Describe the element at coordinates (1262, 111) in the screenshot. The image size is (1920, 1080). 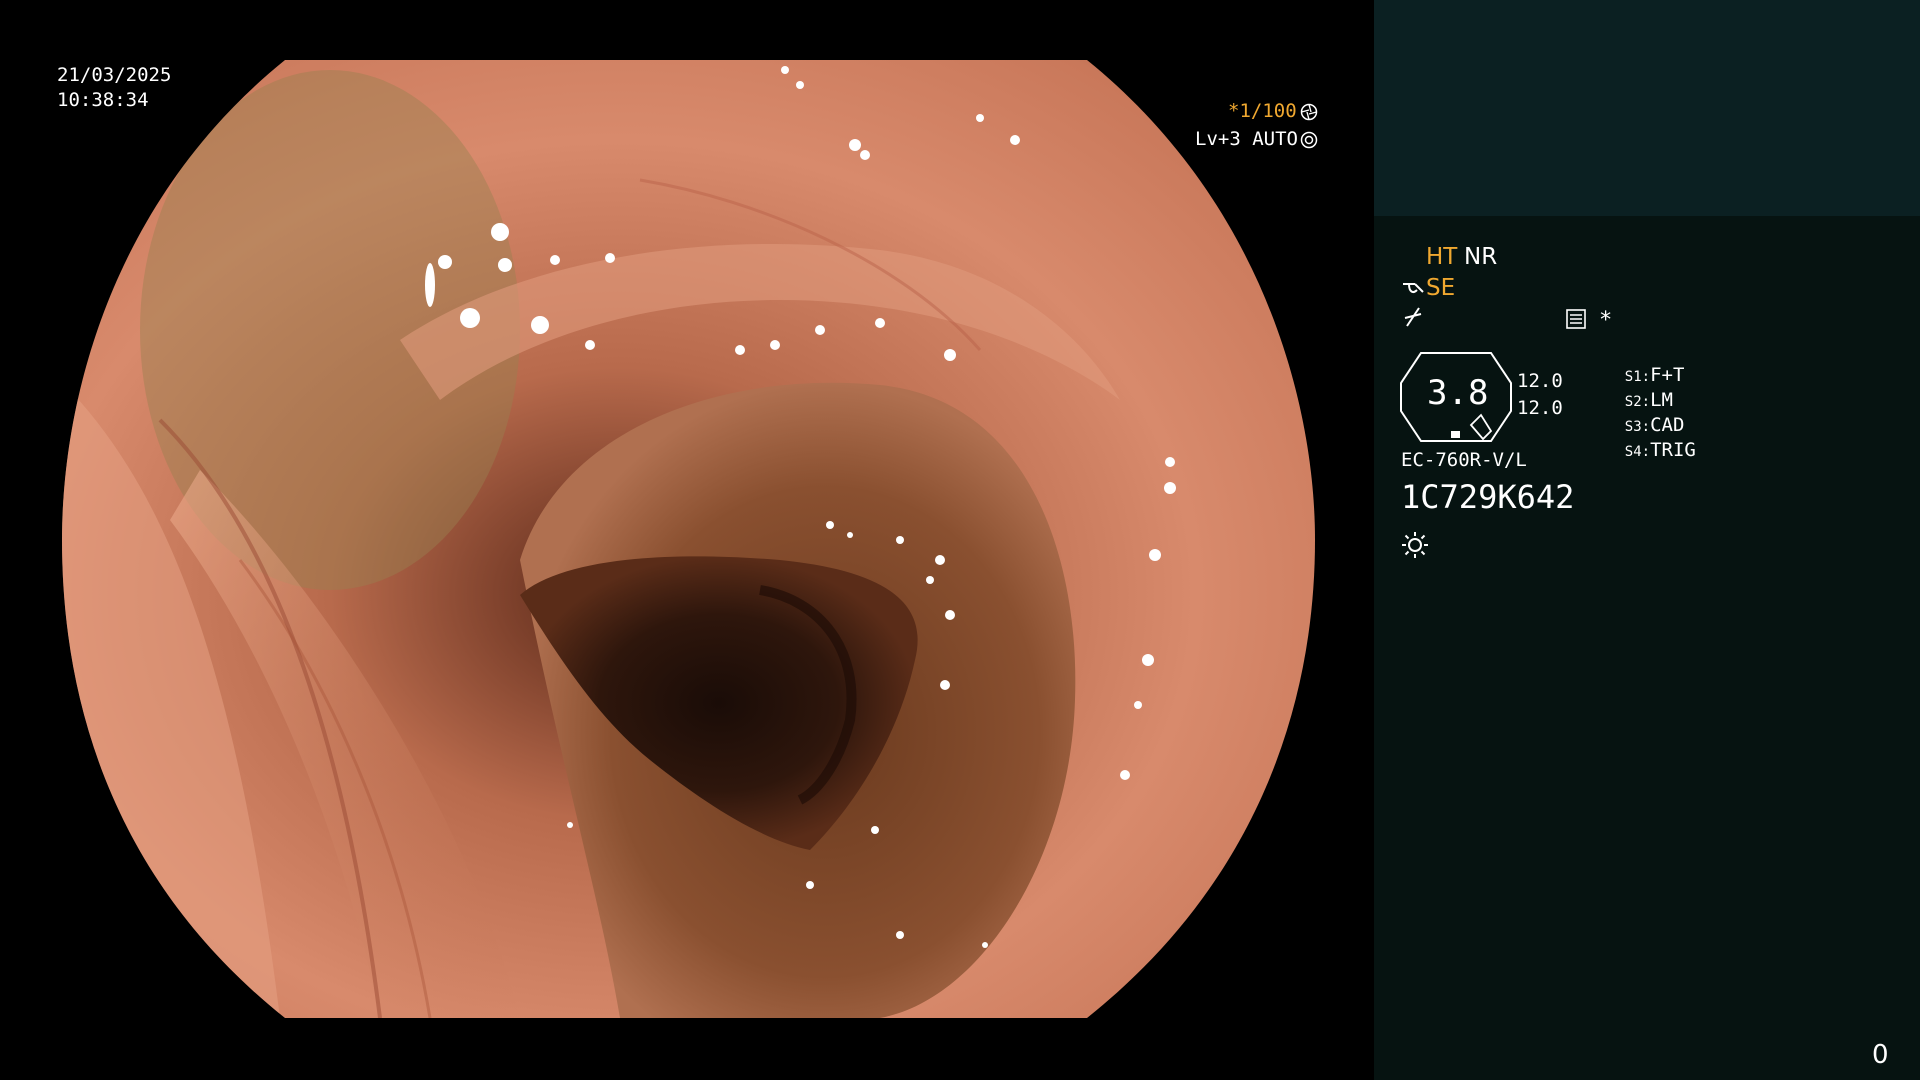
I see `shutter-label: *1/100` at that location.